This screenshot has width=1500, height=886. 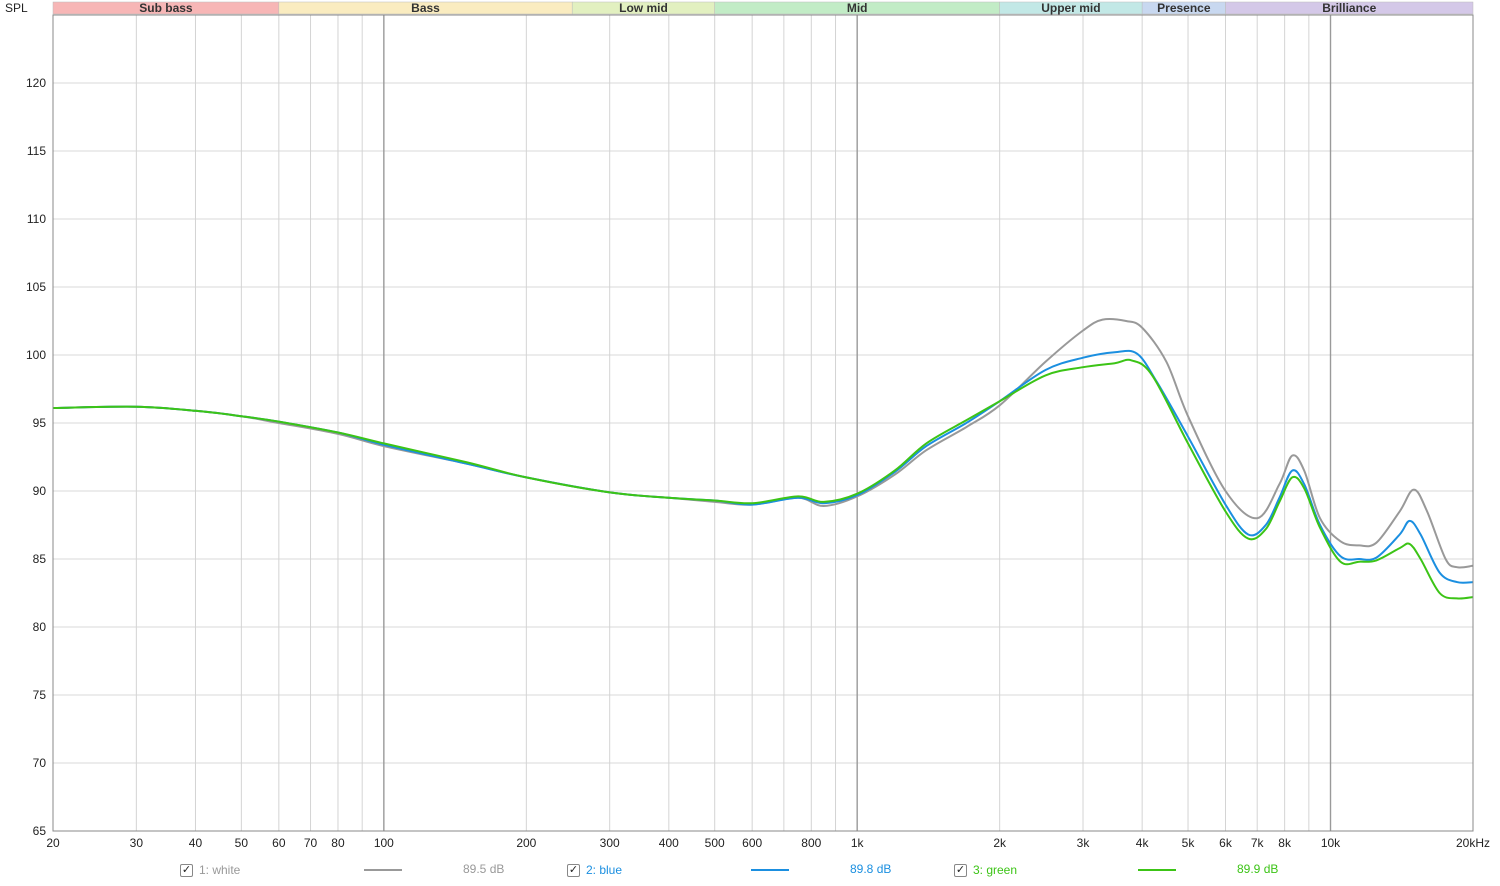 What do you see at coordinates (871, 869) in the screenshot?
I see `legend-level-blue: 89.8 dB` at bounding box center [871, 869].